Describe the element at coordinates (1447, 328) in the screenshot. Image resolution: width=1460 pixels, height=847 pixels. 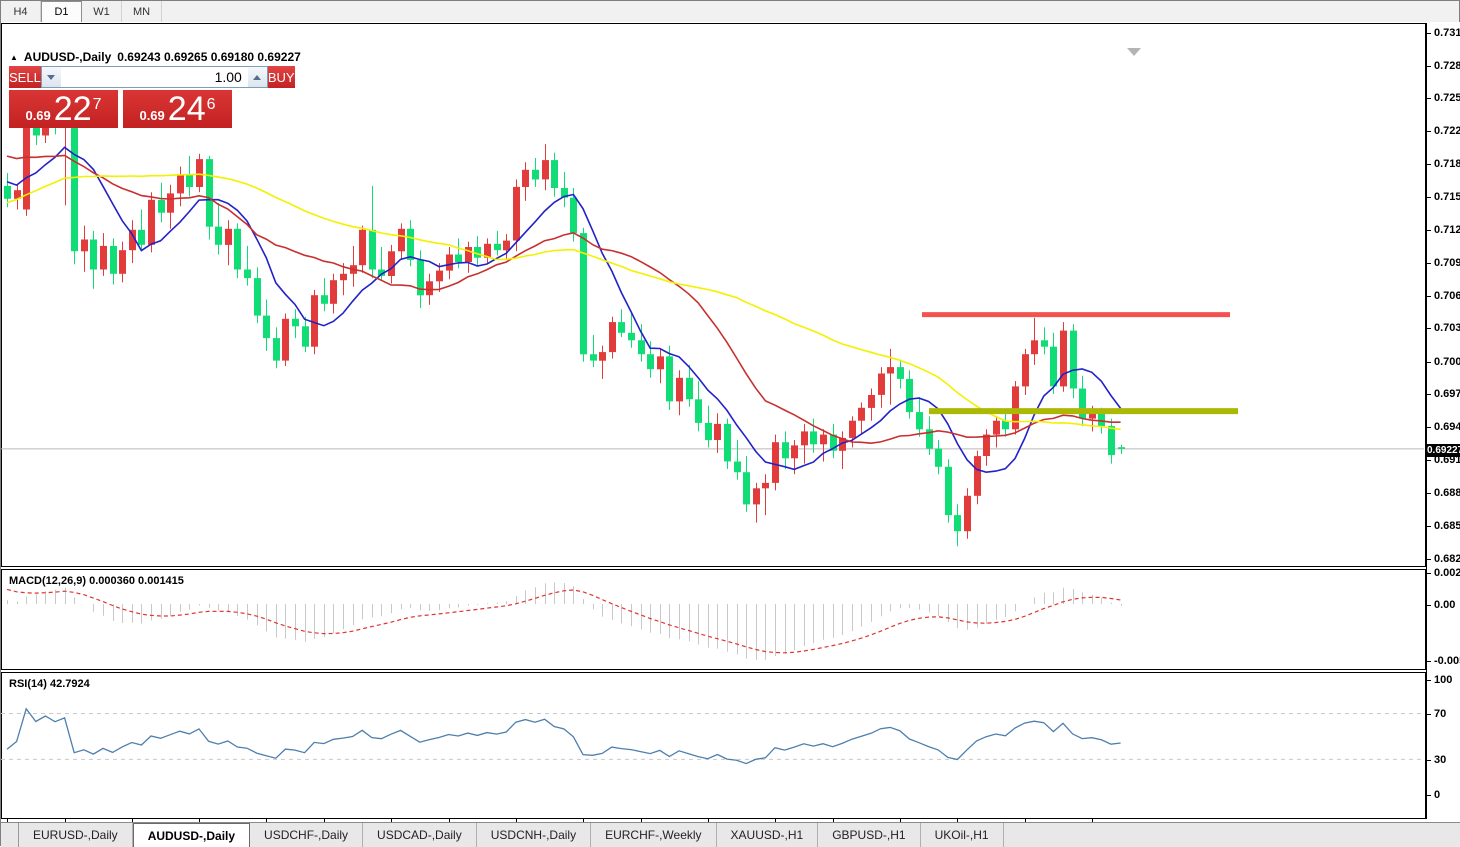
I see `price-axis-label: 0.70360` at that location.